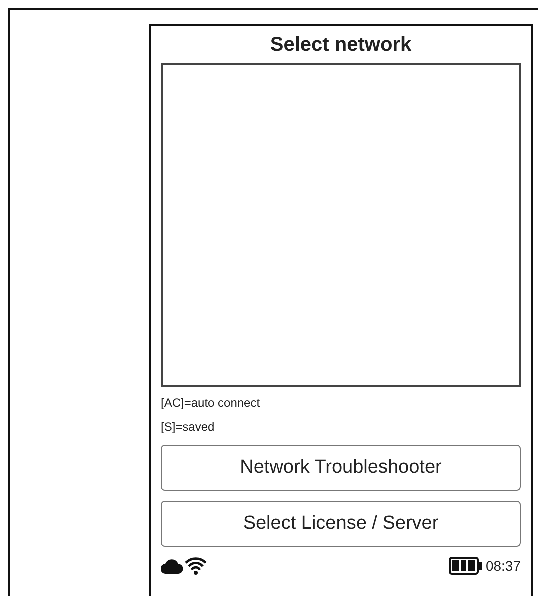 This screenshot has width=538, height=596. I want to click on screen-title: Select network, so click(341, 45).